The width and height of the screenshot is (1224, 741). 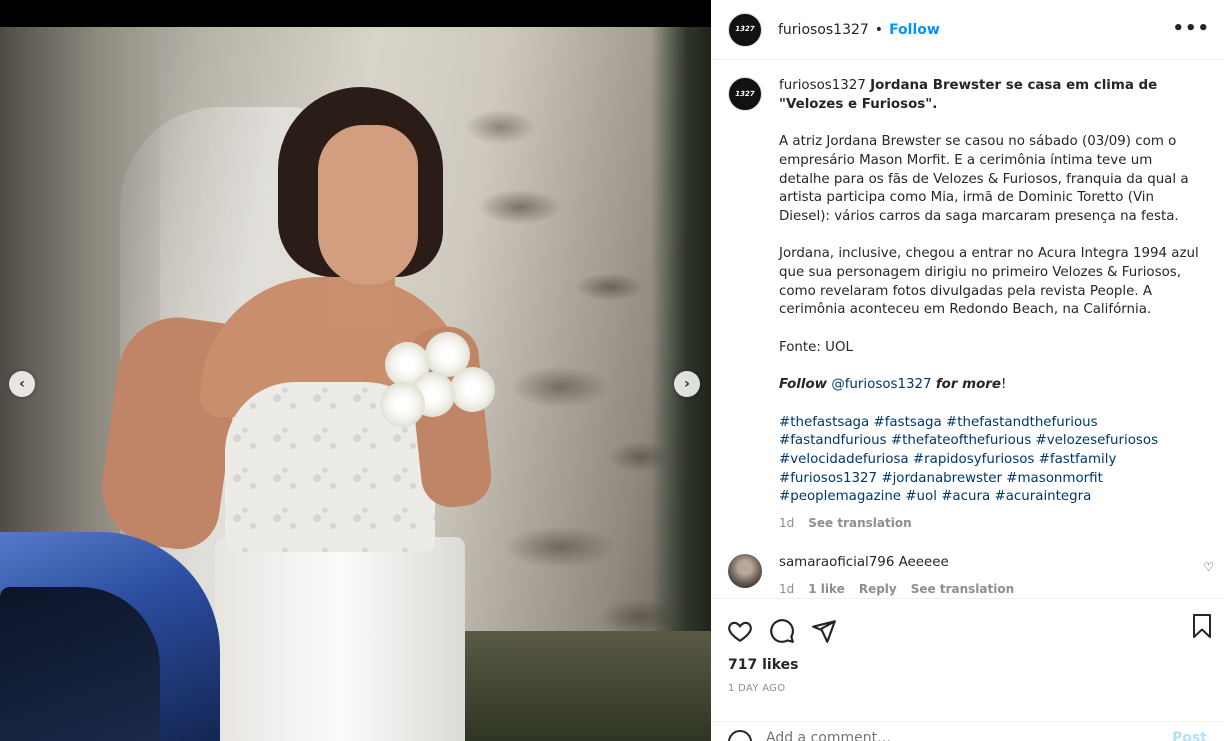 What do you see at coordinates (961, 440) in the screenshot?
I see `hashtag-link: #thefateofthefurious` at bounding box center [961, 440].